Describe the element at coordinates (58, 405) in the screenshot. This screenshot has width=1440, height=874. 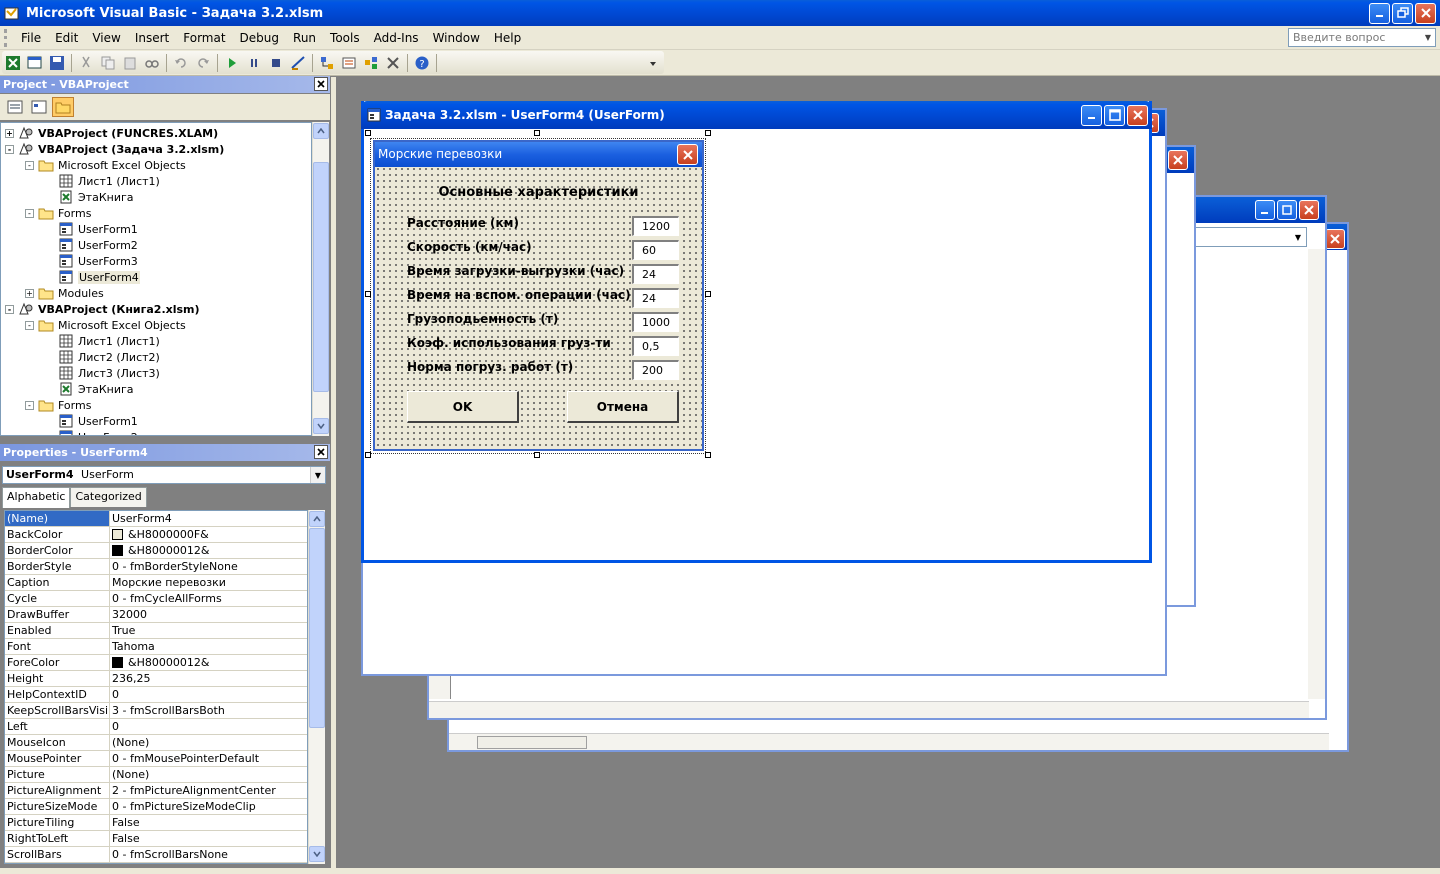
I see `tree-item: - Forms` at that location.